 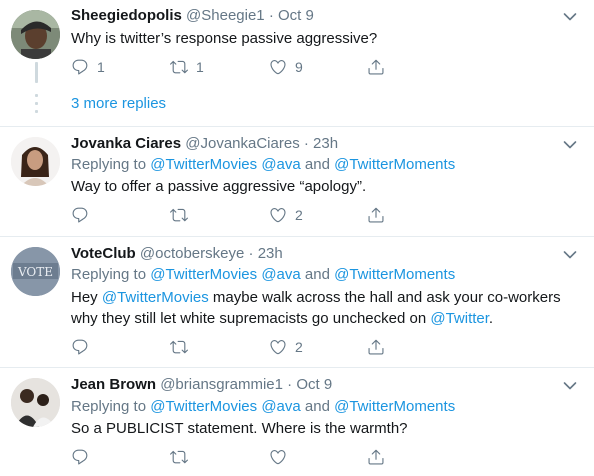 I want to click on handle: @Sheegie1, so click(x=225, y=15).